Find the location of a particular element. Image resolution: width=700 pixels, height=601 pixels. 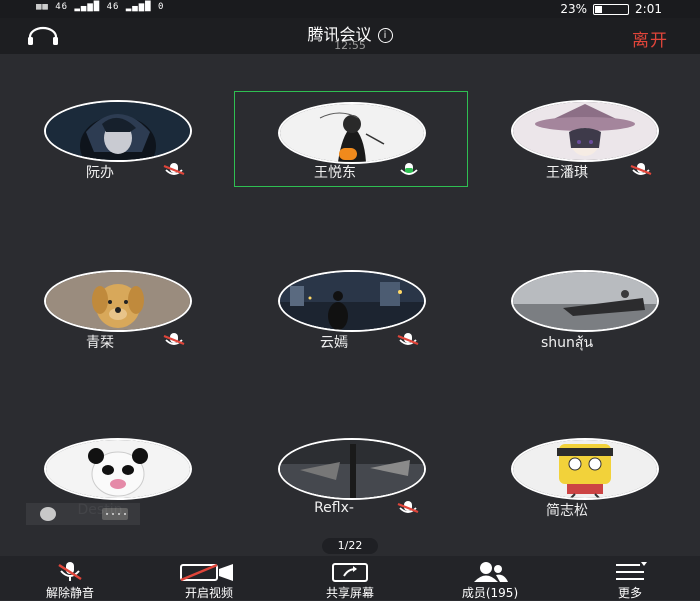

participant-tile: 云嫣 is located at coordinates (350, 309).